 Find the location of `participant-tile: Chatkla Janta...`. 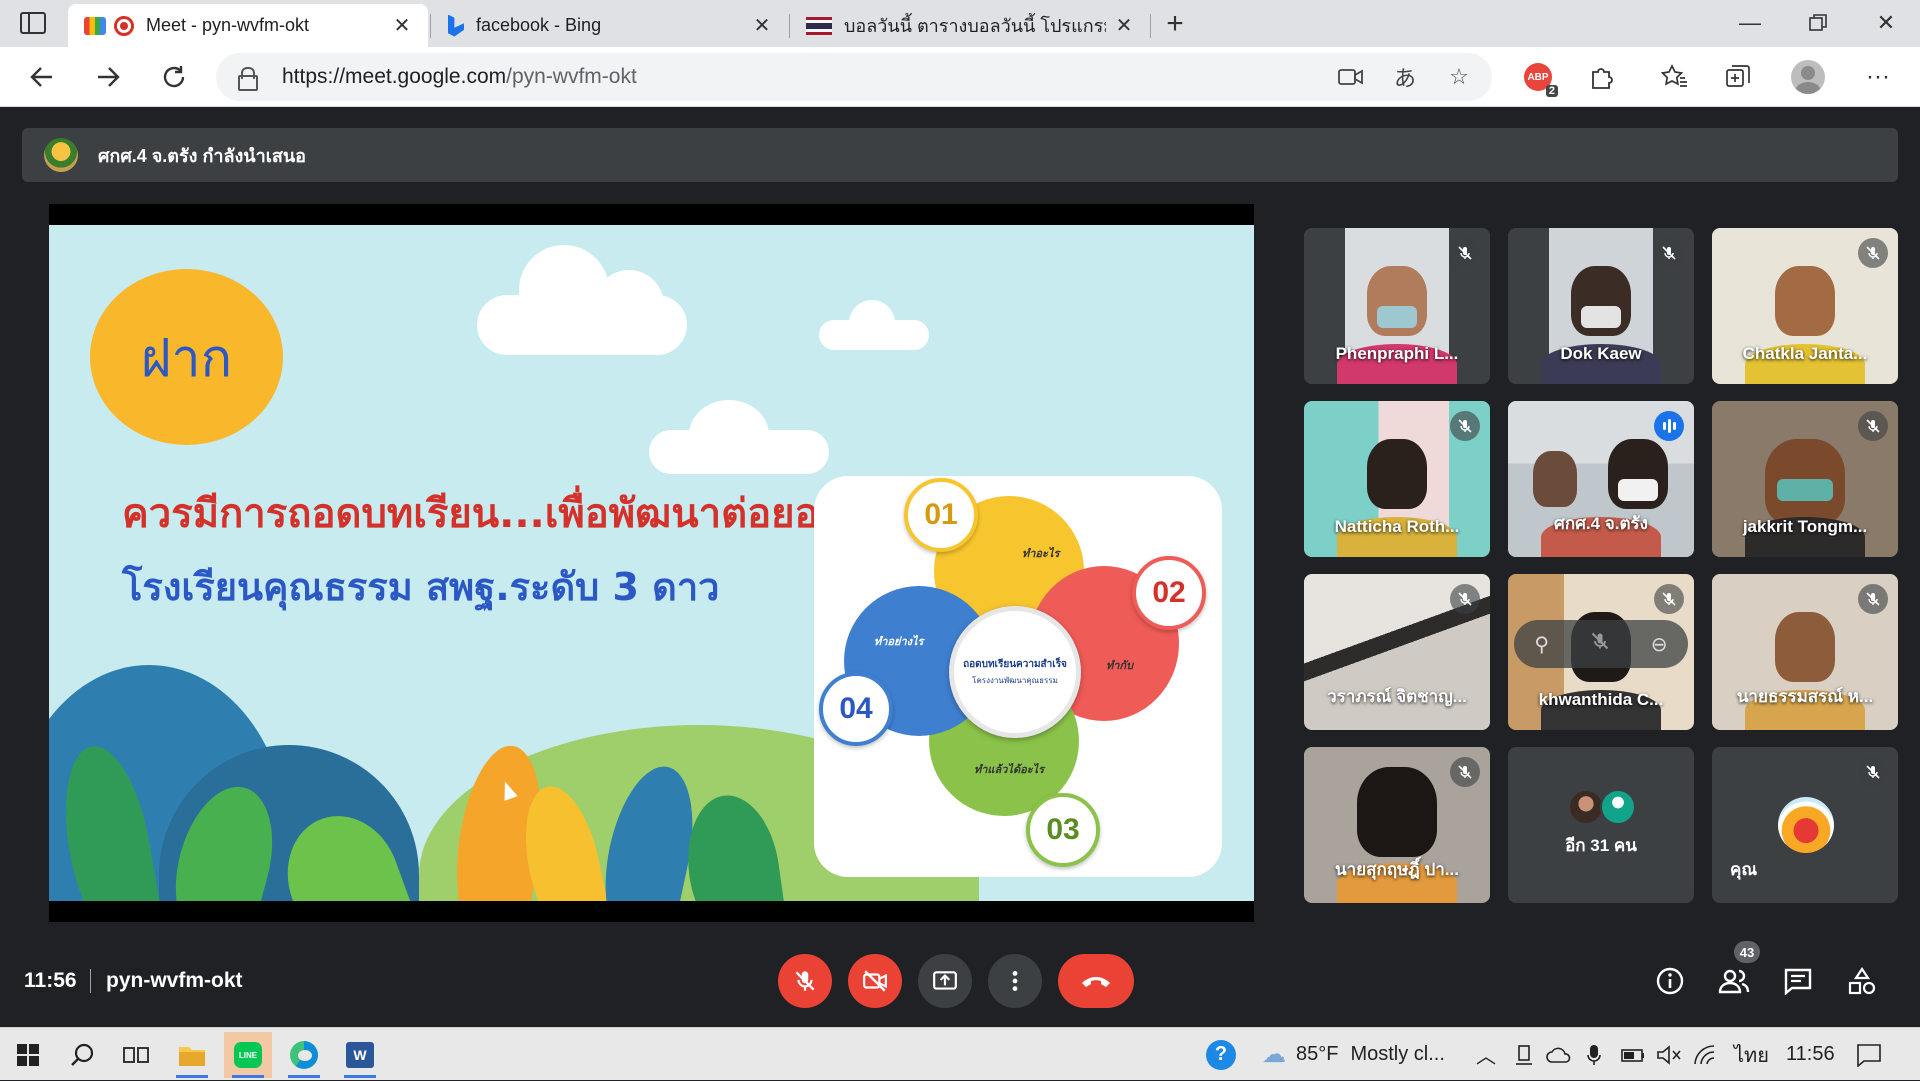

participant-tile: Chatkla Janta... is located at coordinates (1805, 306).